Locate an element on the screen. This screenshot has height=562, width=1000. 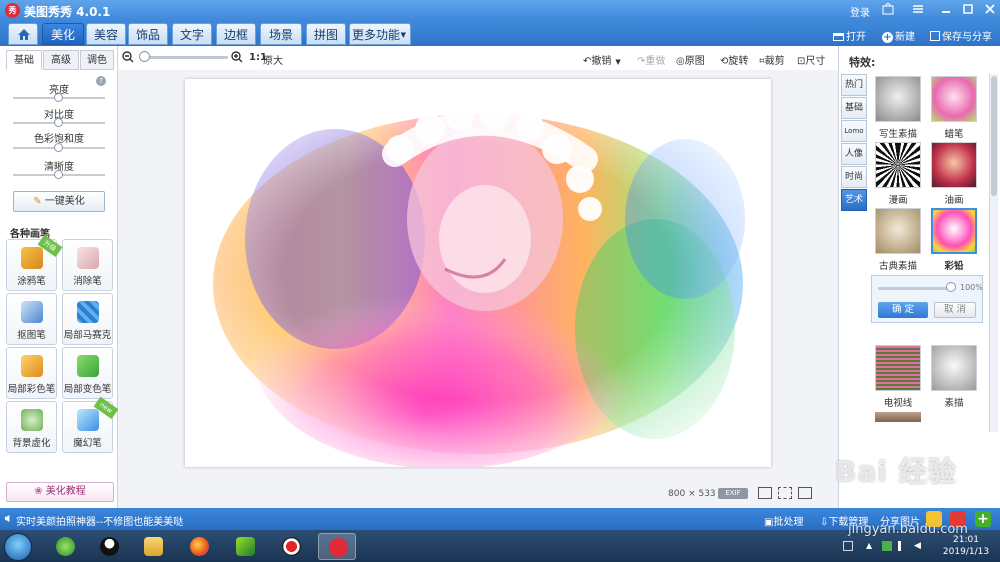
zoom-out-icon is located at coordinates (128, 57).